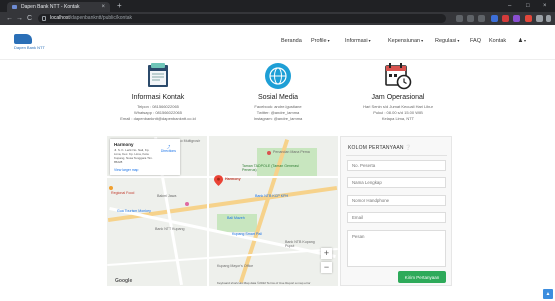  Describe the element at coordinates (270, 168) in the screenshot. I see `map-label: Taman TADPOLE (Taman Generasi Penerus)` at that location.